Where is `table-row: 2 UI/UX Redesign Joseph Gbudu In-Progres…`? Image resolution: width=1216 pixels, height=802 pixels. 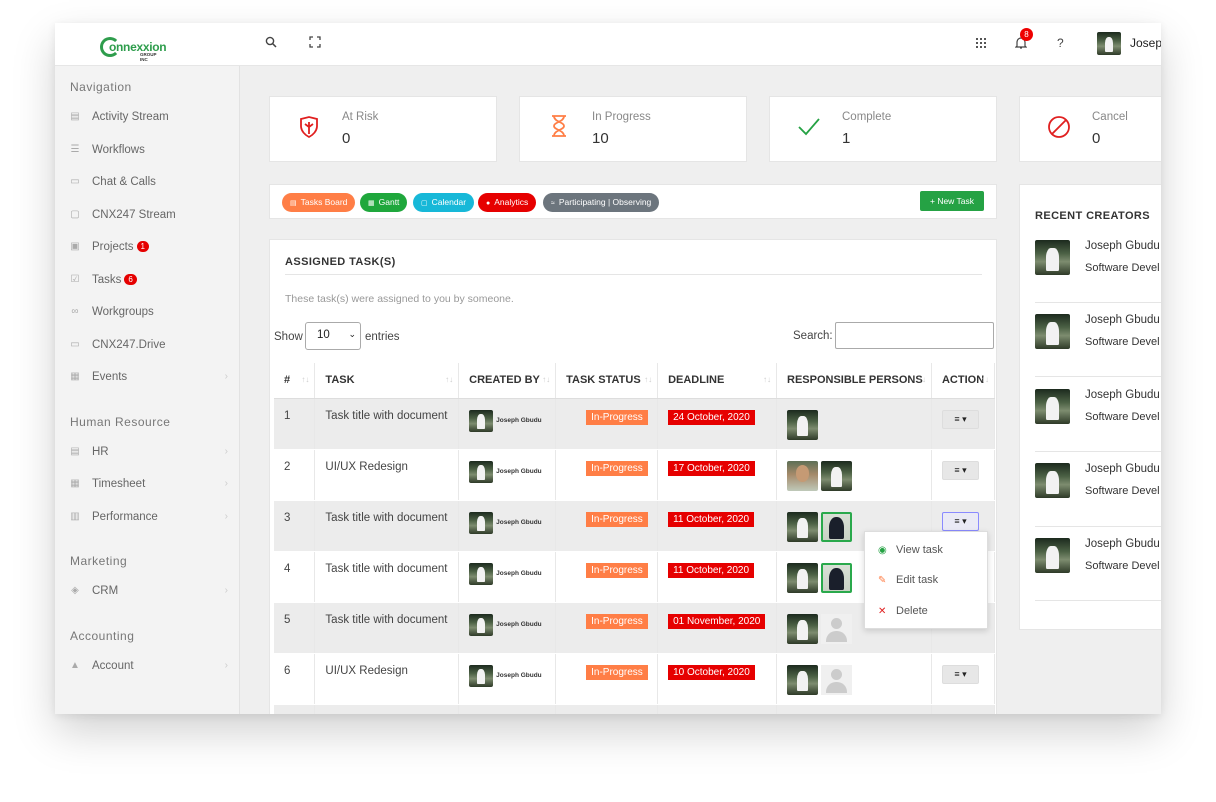
table-row: 2 UI/UX Redesign Joseph Gbudu In-Progres… is located at coordinates (635, 475).